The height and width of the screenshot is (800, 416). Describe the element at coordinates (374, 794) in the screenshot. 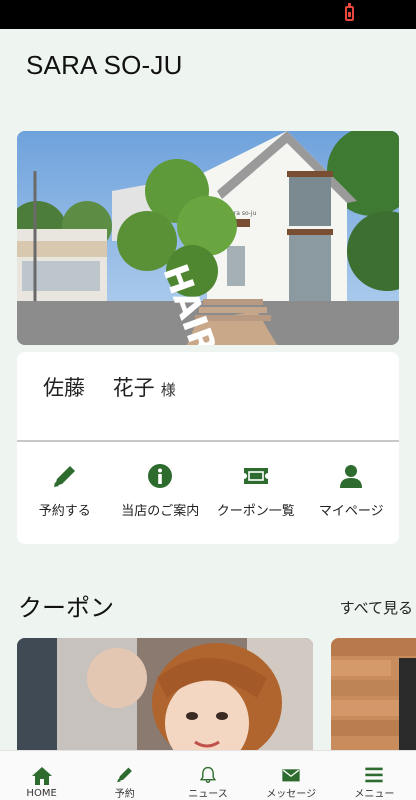

I see `nav-menu-label: メニュー` at that location.